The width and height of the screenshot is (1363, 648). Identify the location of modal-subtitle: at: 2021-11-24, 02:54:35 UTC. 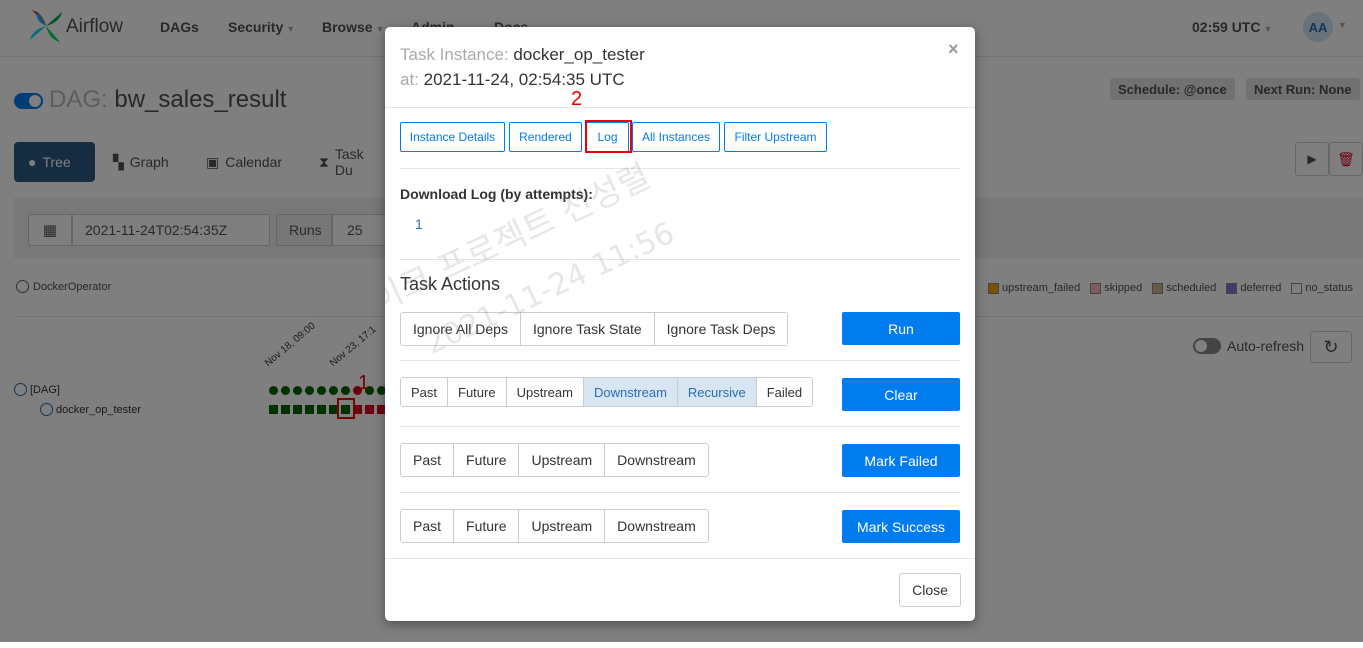
(512, 80).